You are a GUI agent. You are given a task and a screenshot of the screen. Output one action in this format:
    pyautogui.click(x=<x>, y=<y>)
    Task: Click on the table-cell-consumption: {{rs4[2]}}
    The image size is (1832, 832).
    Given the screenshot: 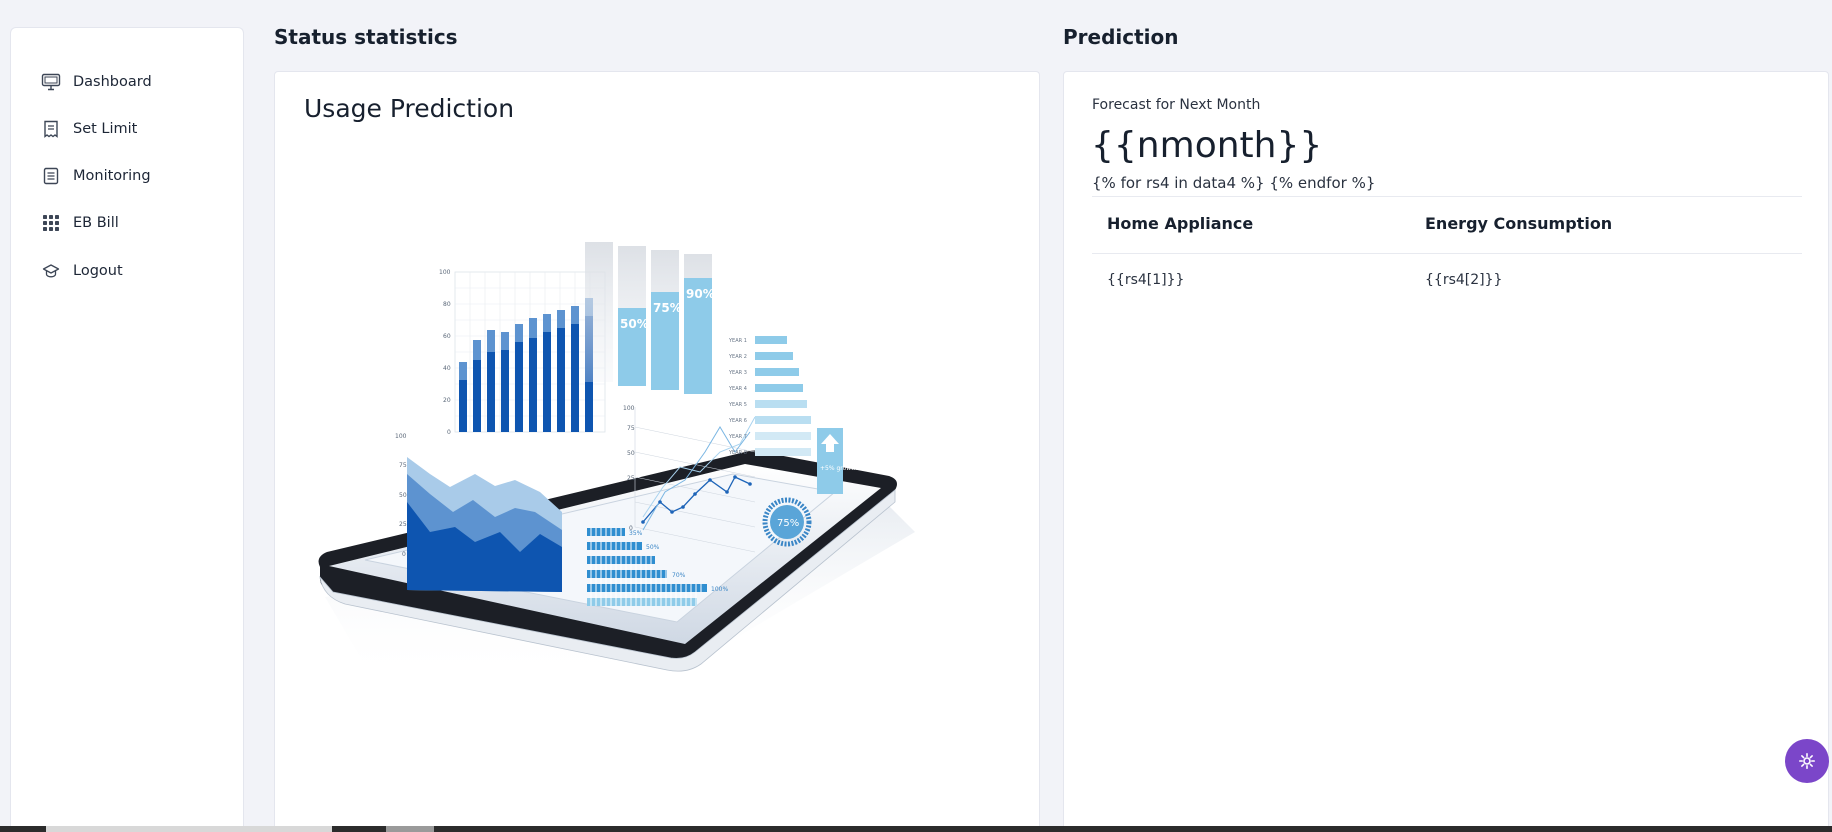 What is the action you would take?
    pyautogui.click(x=1464, y=280)
    